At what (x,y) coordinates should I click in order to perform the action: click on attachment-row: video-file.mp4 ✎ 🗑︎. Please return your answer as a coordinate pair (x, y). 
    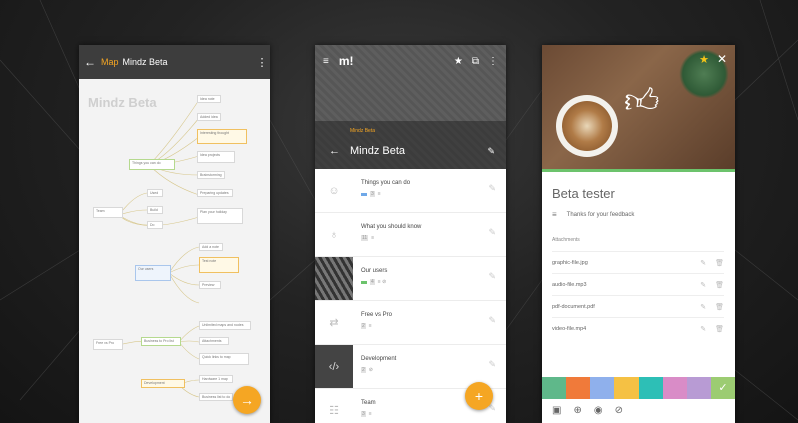
    Looking at the image, I should click on (638, 328).